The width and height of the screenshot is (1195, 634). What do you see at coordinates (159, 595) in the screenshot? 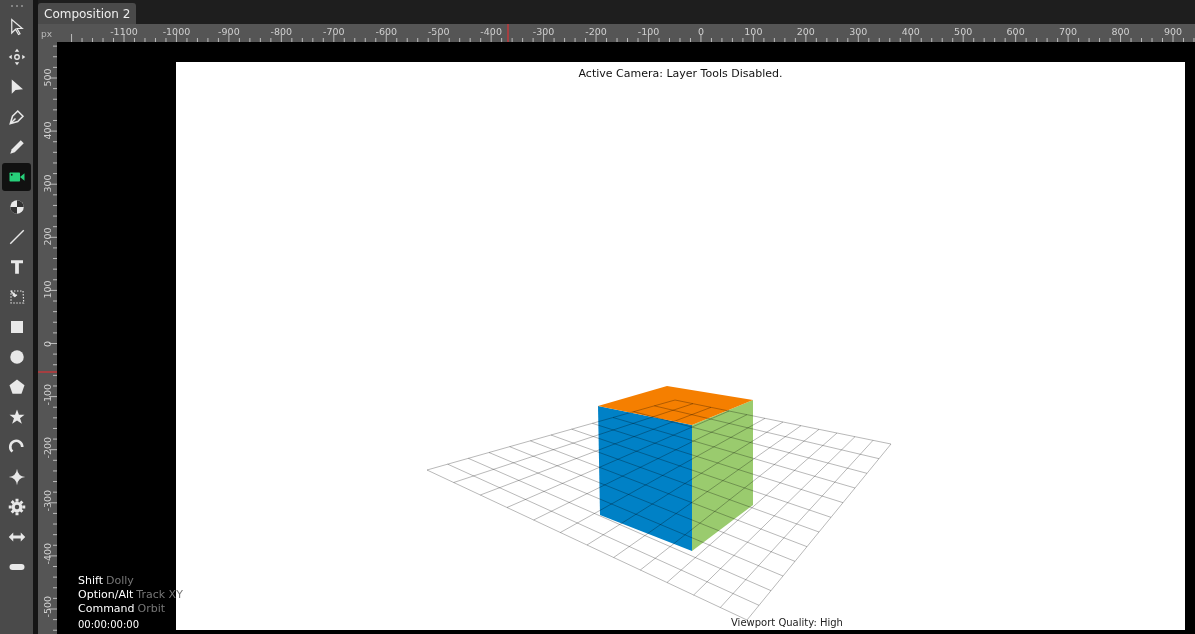
I see `shortcut-action: Track XY` at bounding box center [159, 595].